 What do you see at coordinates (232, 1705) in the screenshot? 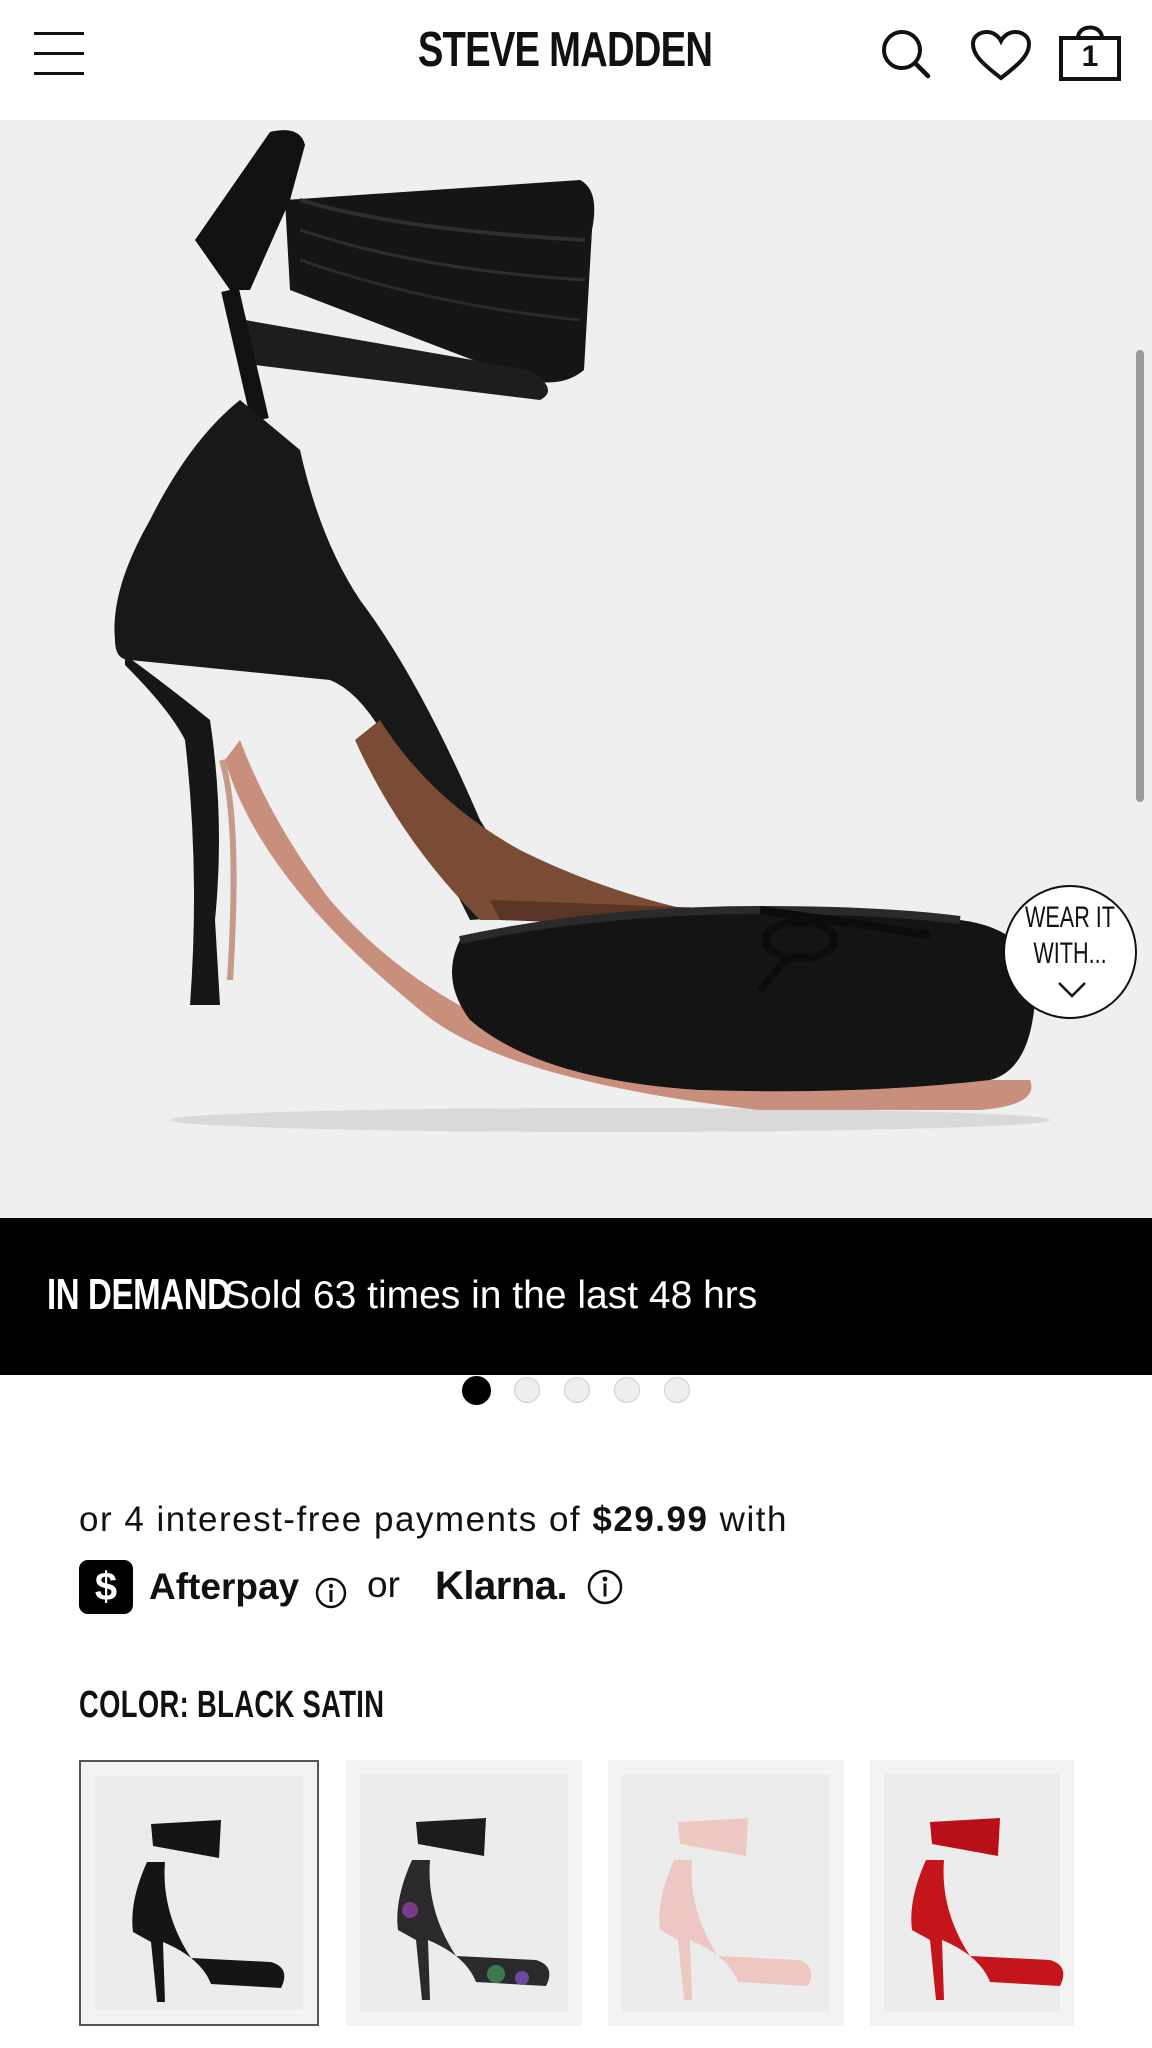
I see `color-label: COLOR: BLACK SATIN` at bounding box center [232, 1705].